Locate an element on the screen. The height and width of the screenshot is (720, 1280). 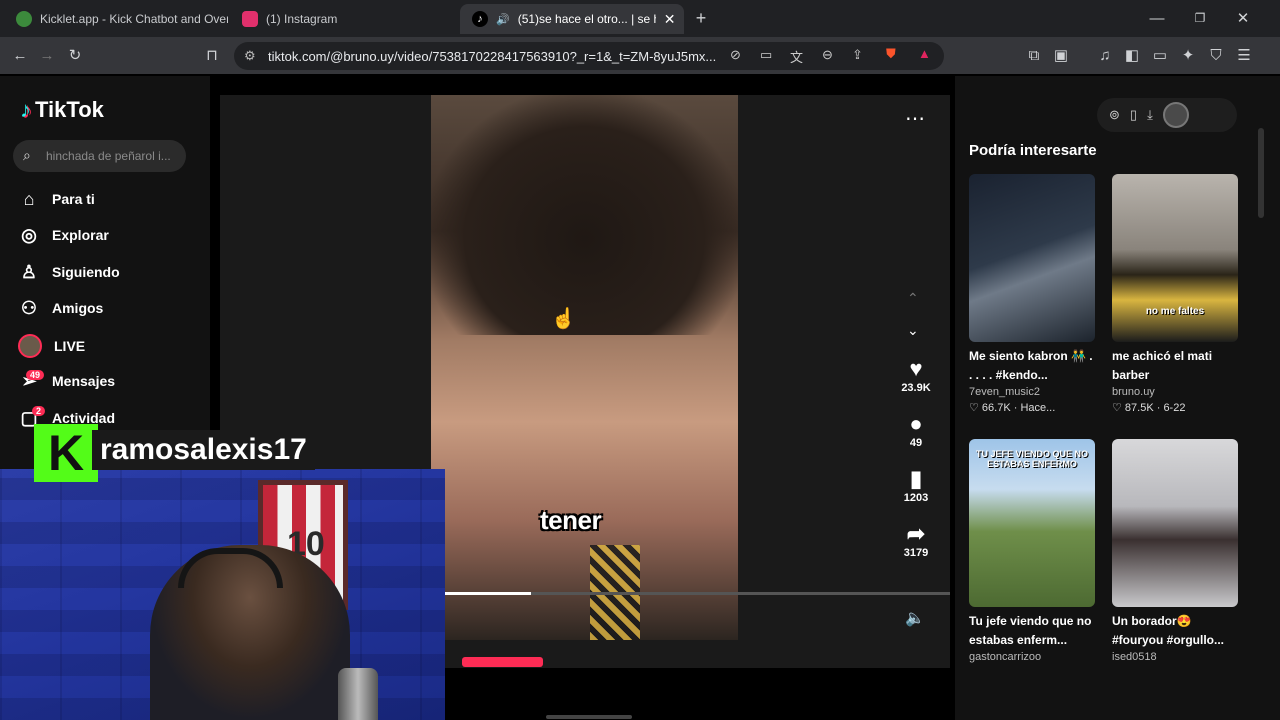
top-right-controls: ⊚ ▯ ⤓ is located at coordinates (1167, 115).